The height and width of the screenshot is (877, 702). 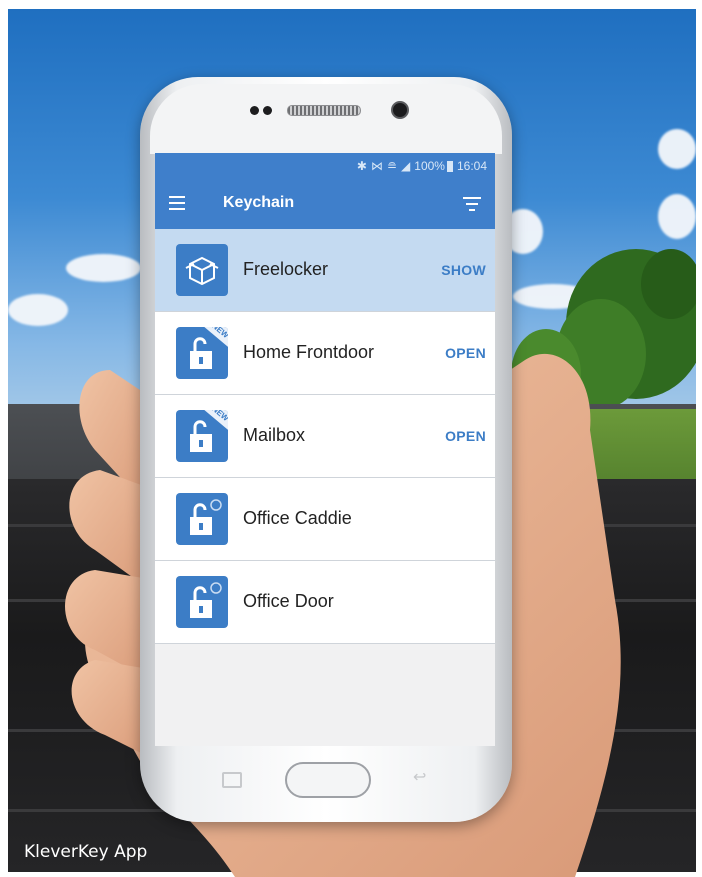 I want to click on item-label: Mailbox, so click(x=274, y=435).